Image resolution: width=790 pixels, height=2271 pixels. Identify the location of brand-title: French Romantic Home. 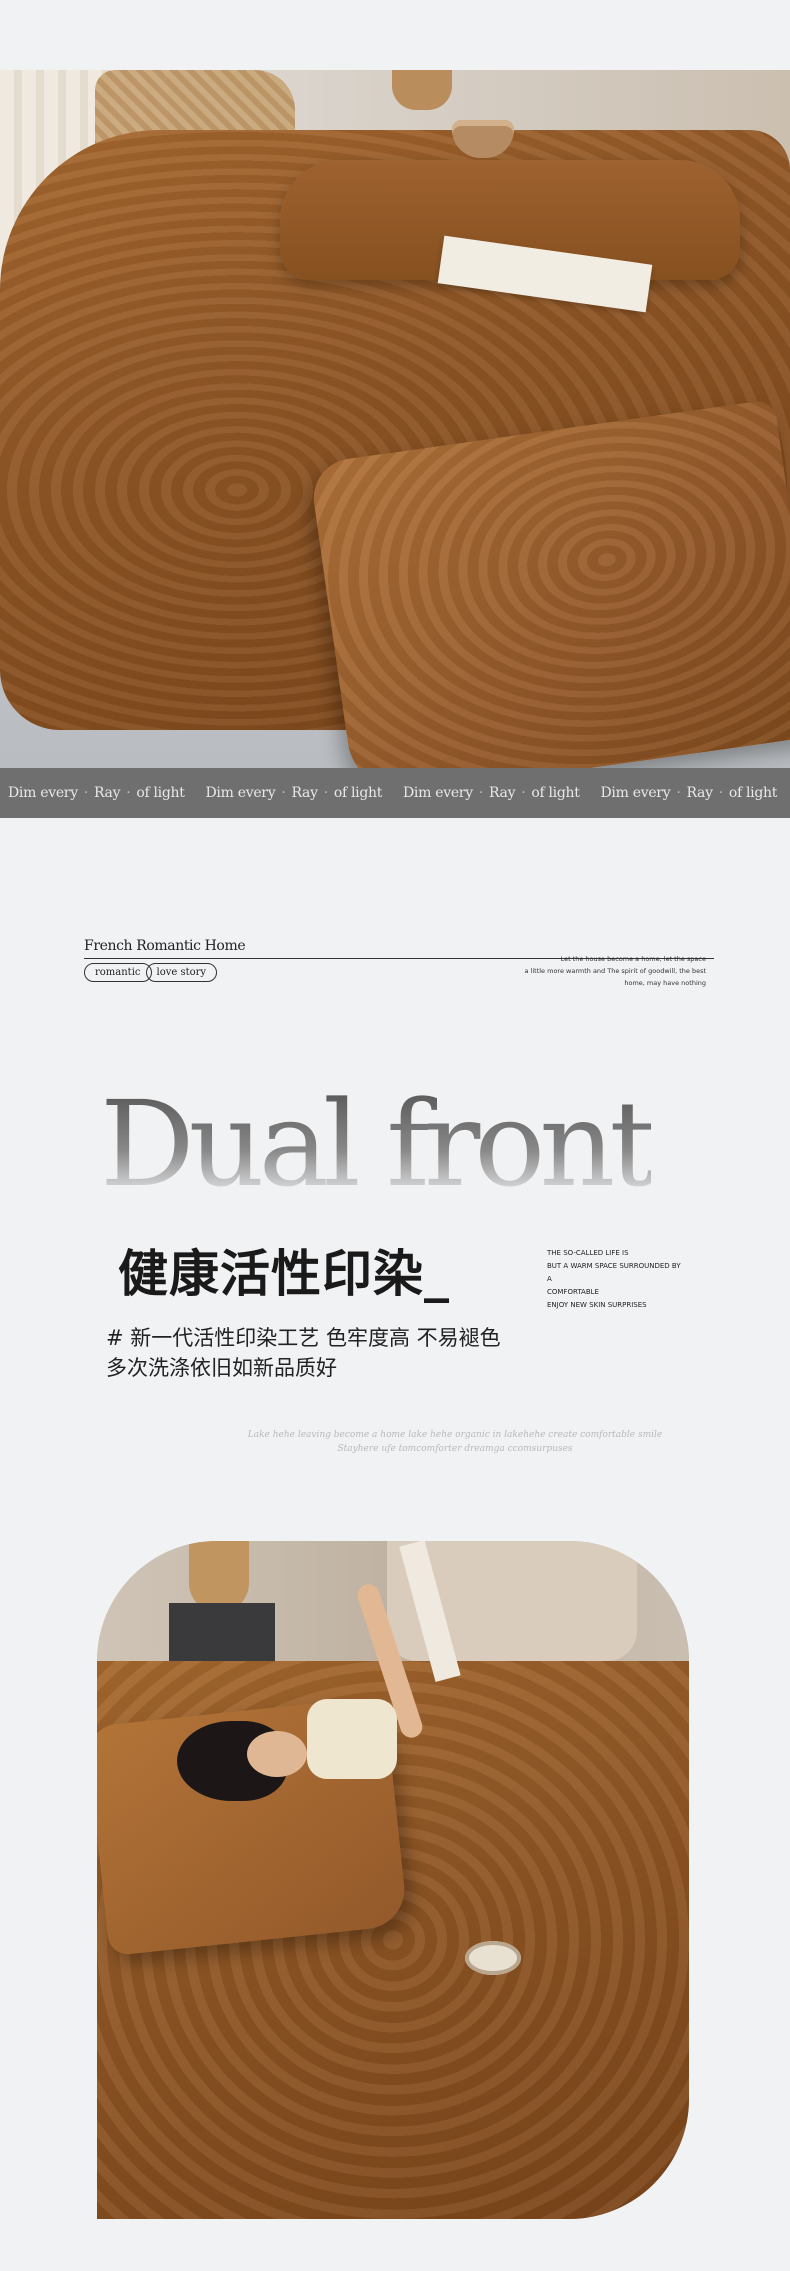
(165, 946).